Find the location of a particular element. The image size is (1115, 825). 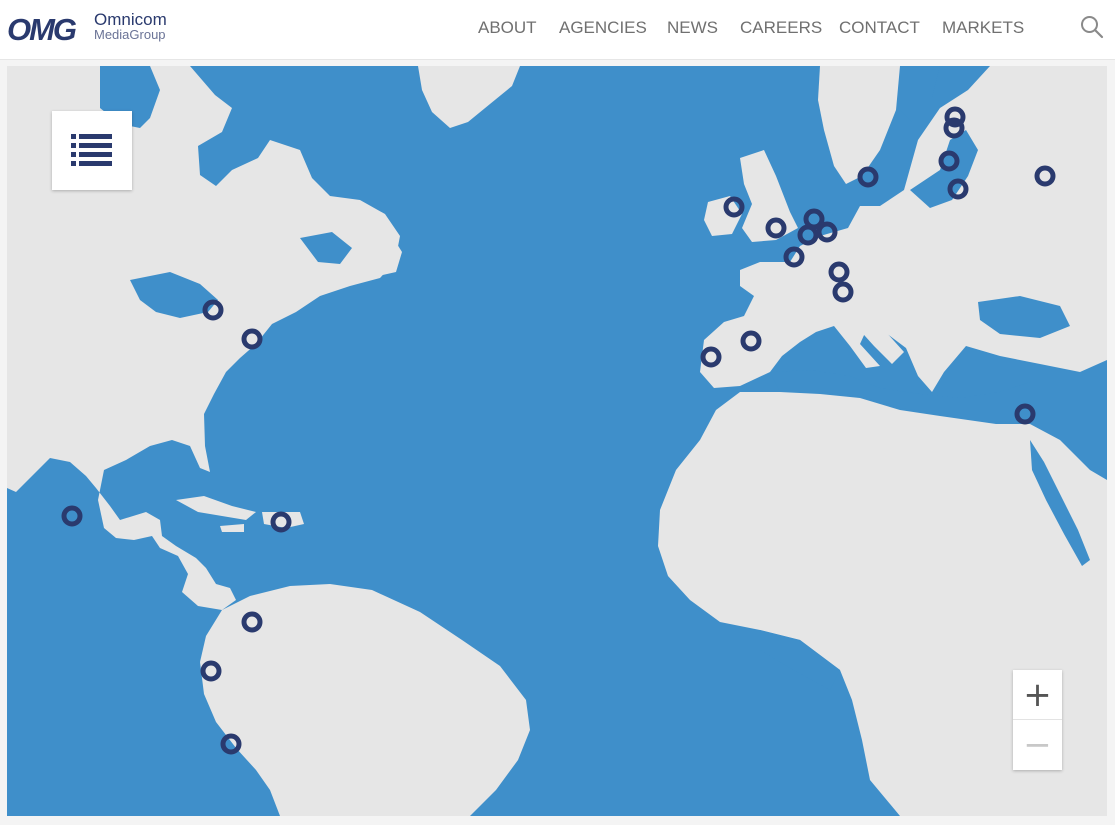

zoom-in-button: + is located at coordinates (1037, 695).